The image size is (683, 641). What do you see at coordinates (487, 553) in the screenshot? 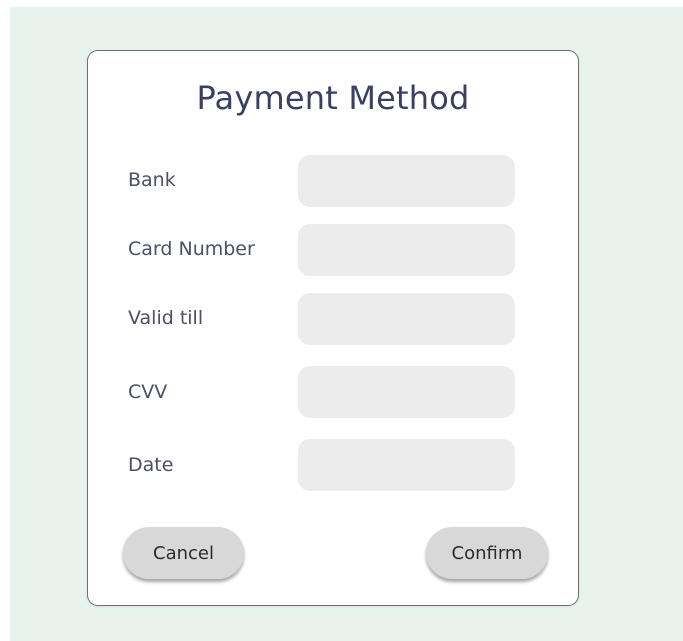
I see `confirm-button: Confirm` at bounding box center [487, 553].